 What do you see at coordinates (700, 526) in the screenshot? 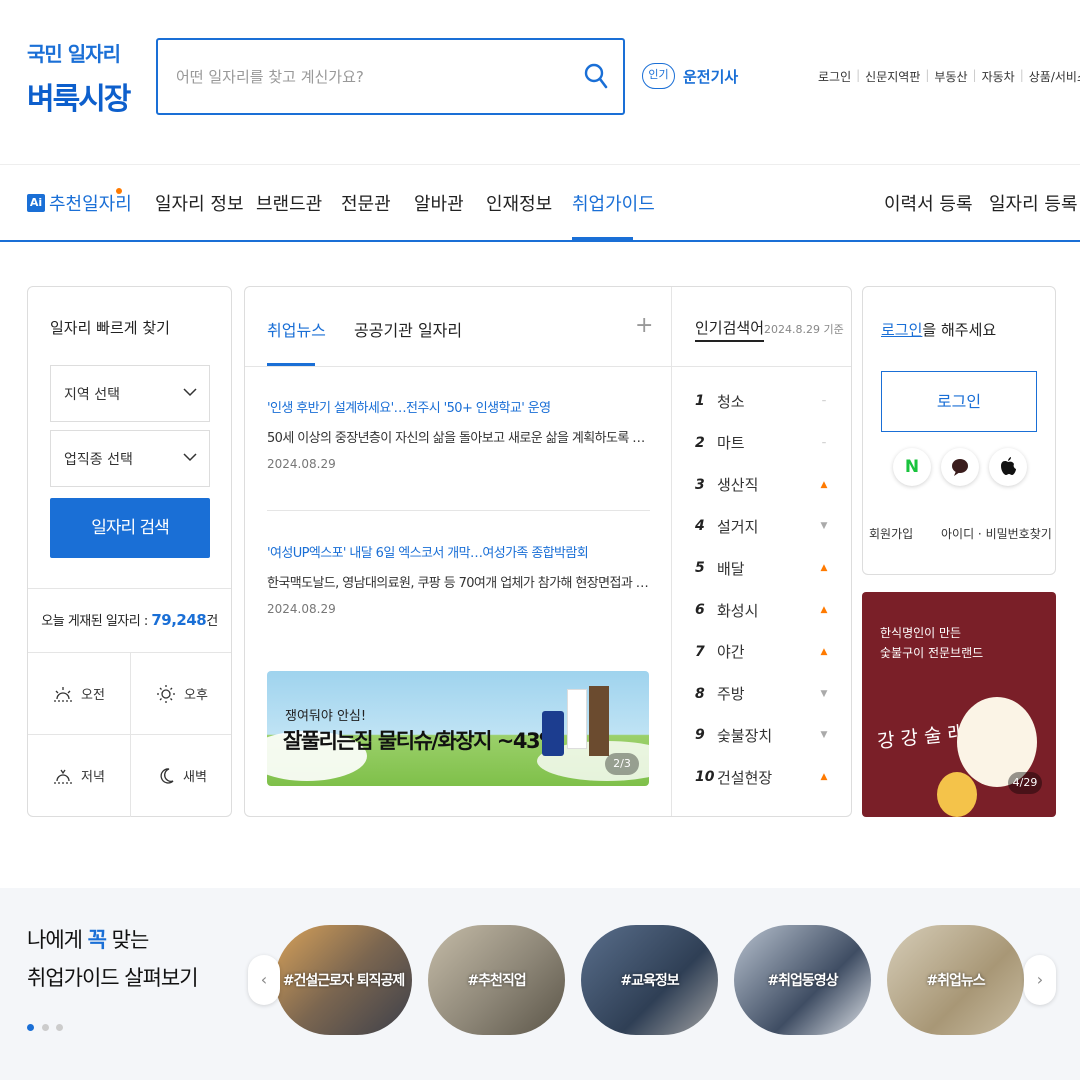
I see `ranking-number: 4` at bounding box center [700, 526].